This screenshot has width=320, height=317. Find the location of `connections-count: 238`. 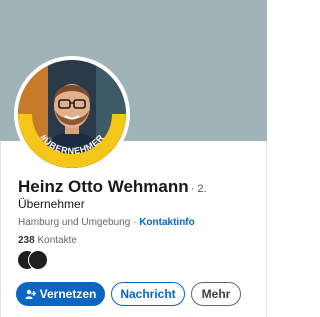

connections-count: 238 is located at coordinates (26, 240).